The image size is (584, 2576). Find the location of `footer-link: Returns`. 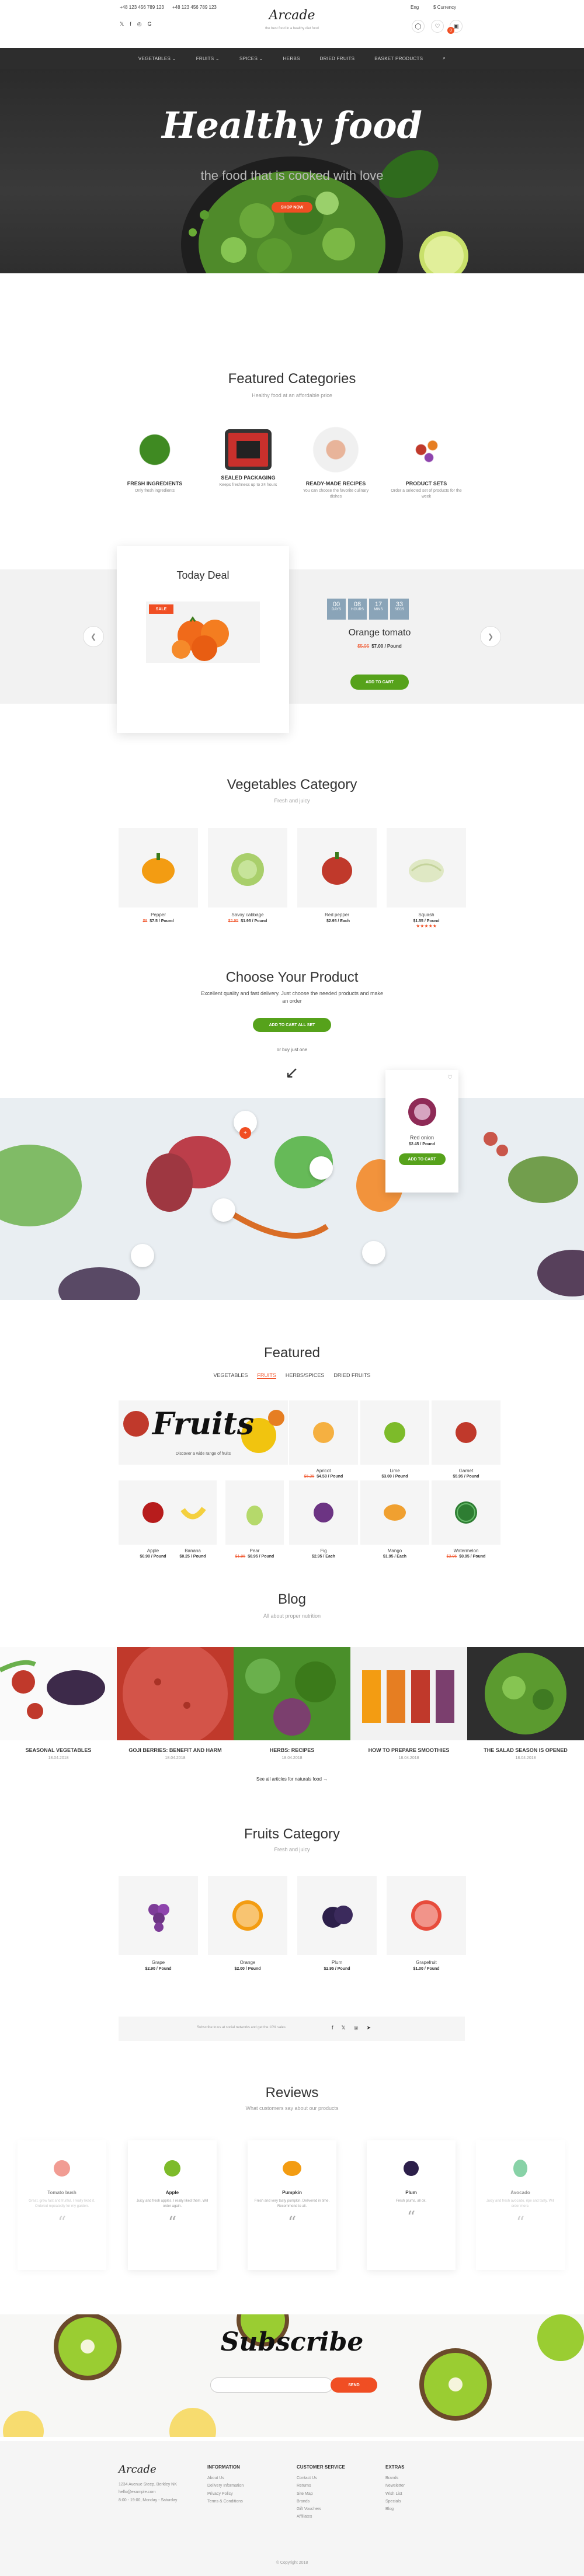

footer-link: Returns is located at coordinates (321, 2486).